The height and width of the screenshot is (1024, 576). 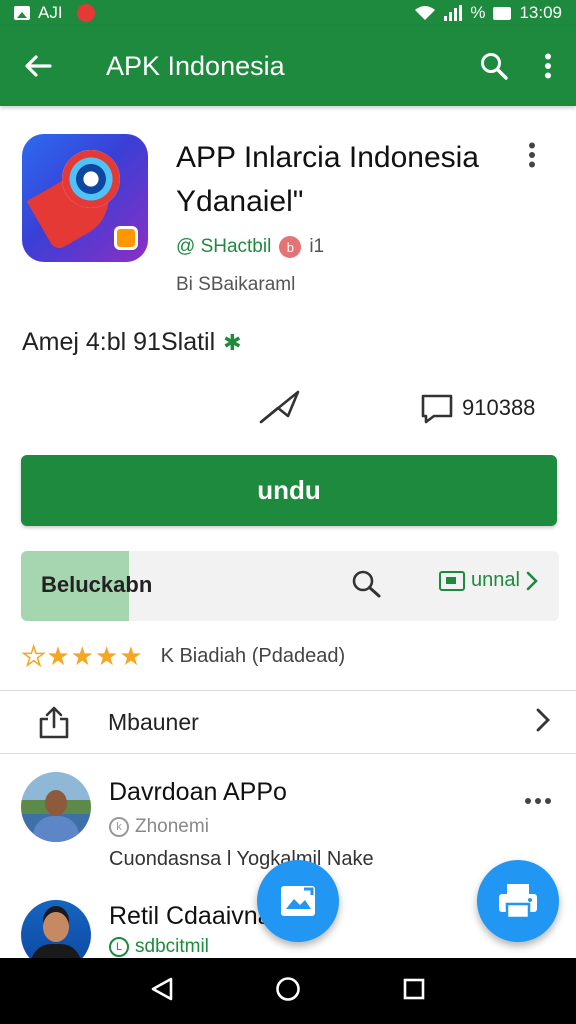 I want to click on app-icon, so click(x=85, y=198).